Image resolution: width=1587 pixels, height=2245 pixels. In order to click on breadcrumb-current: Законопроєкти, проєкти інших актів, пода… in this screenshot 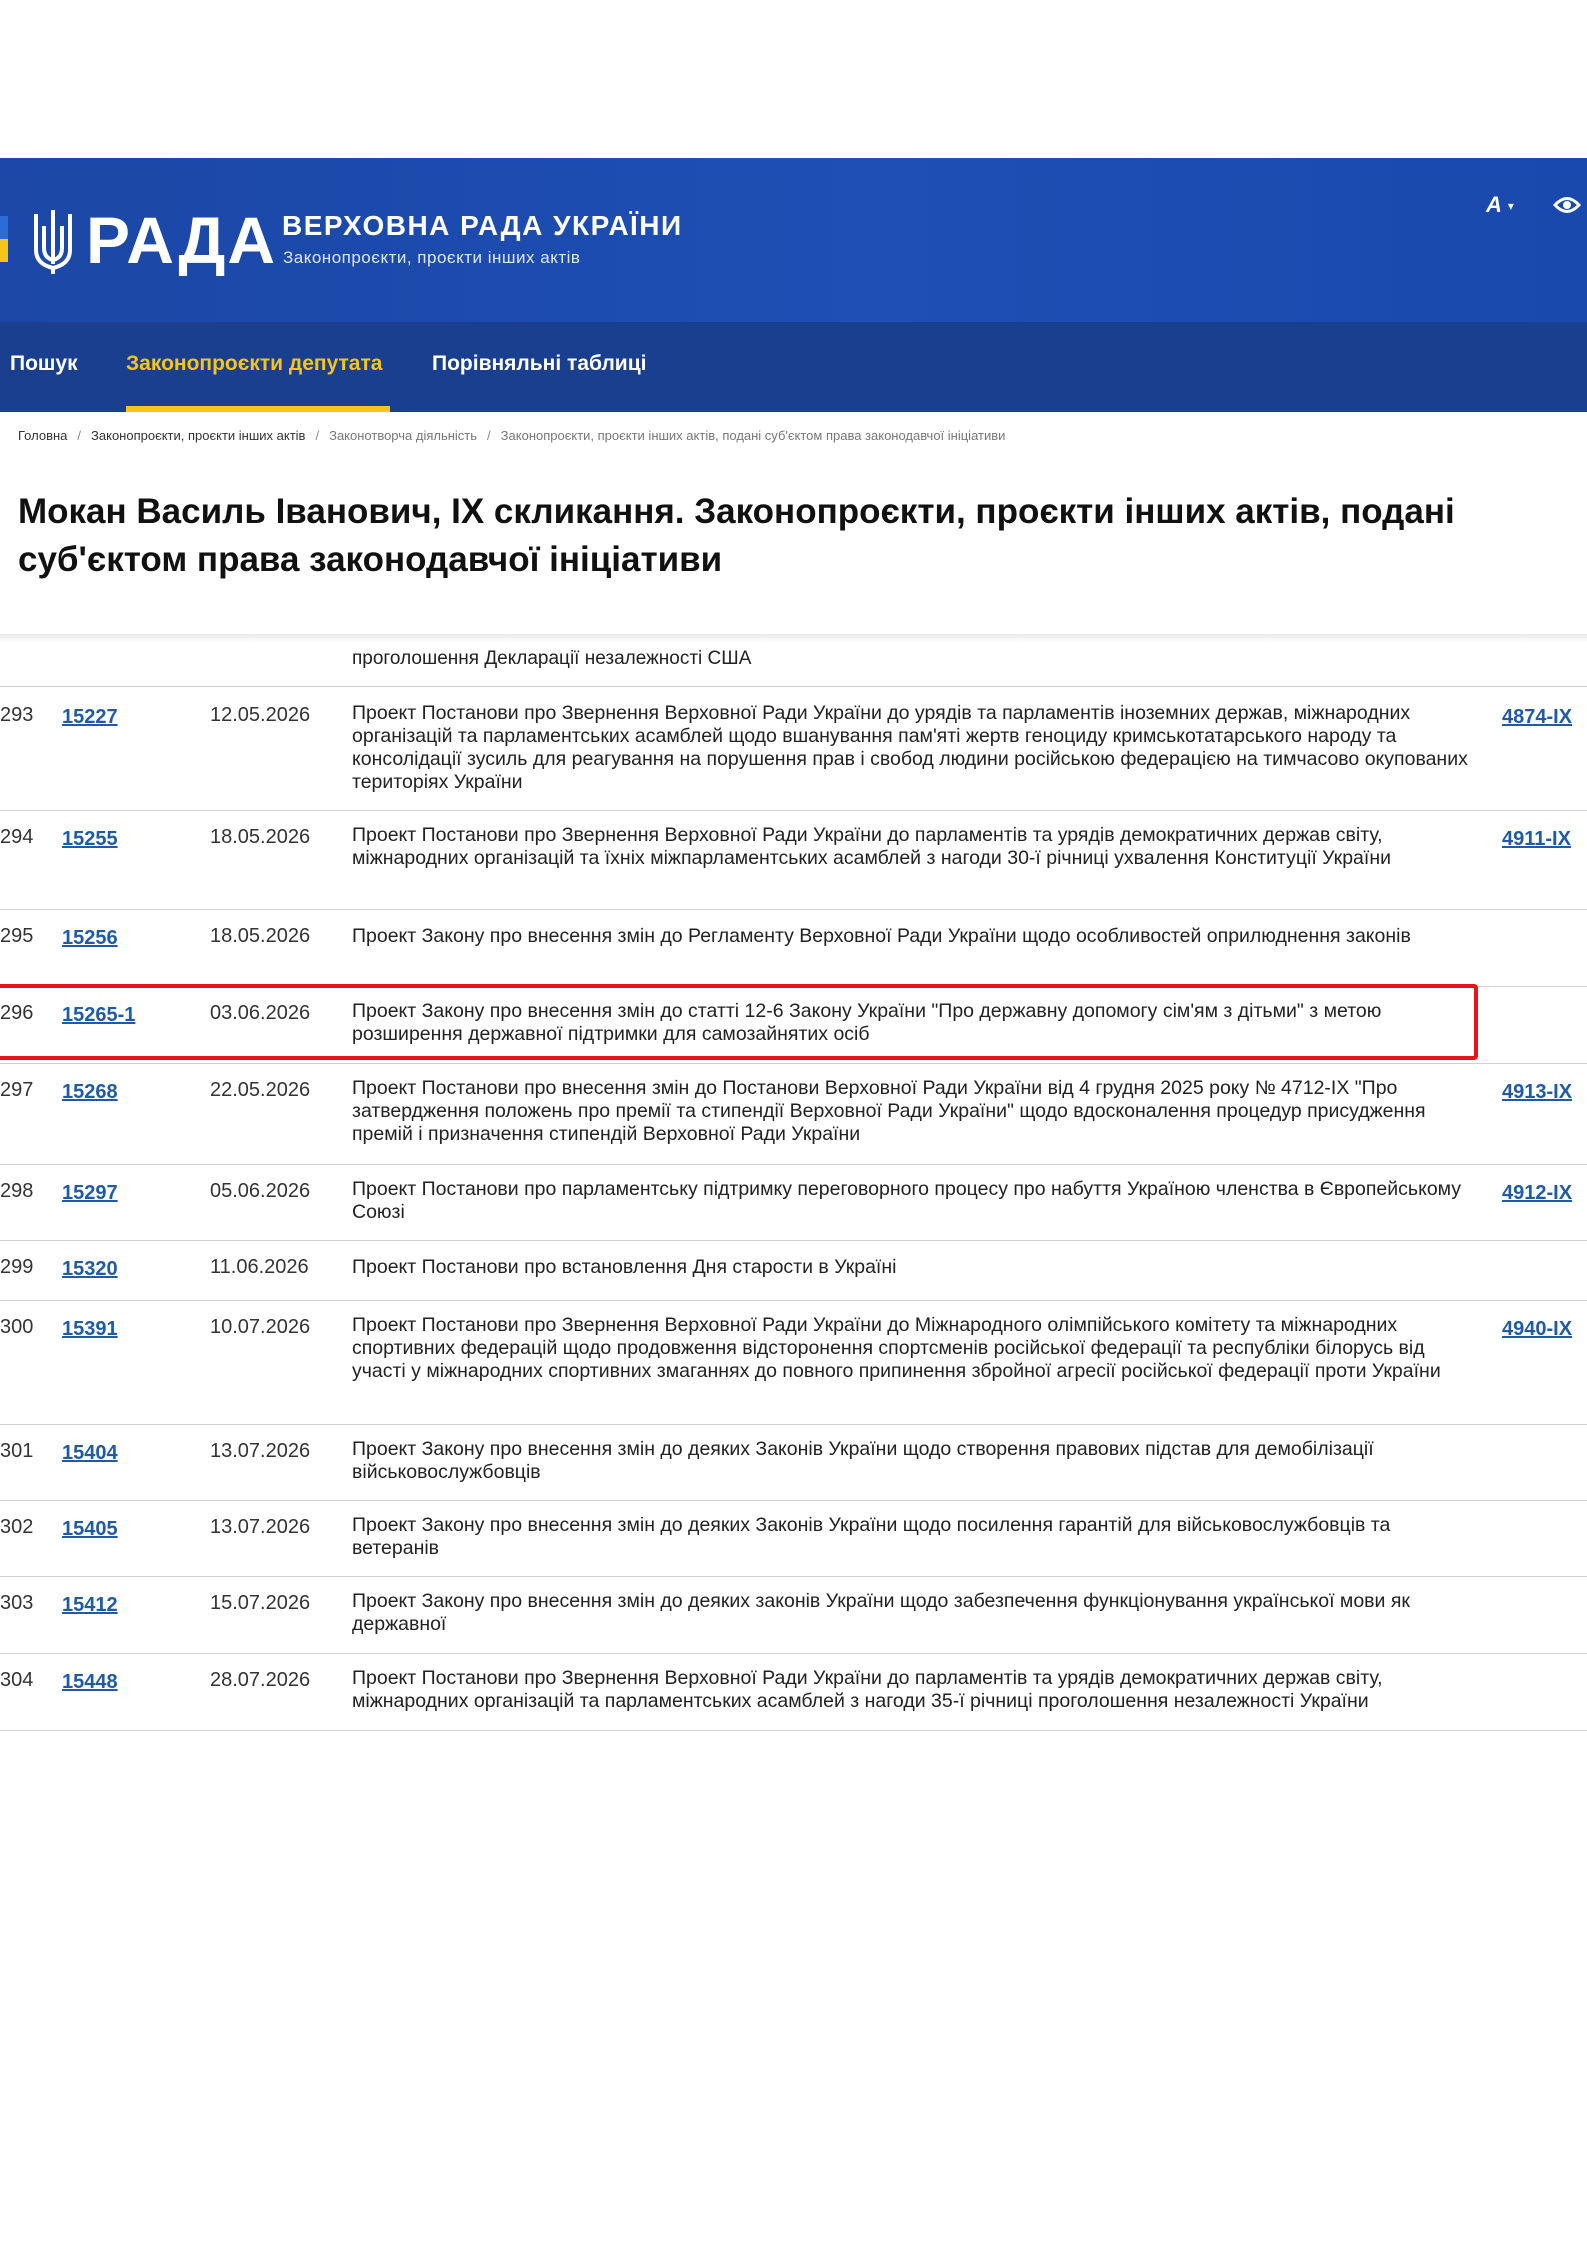, I will do `click(753, 435)`.